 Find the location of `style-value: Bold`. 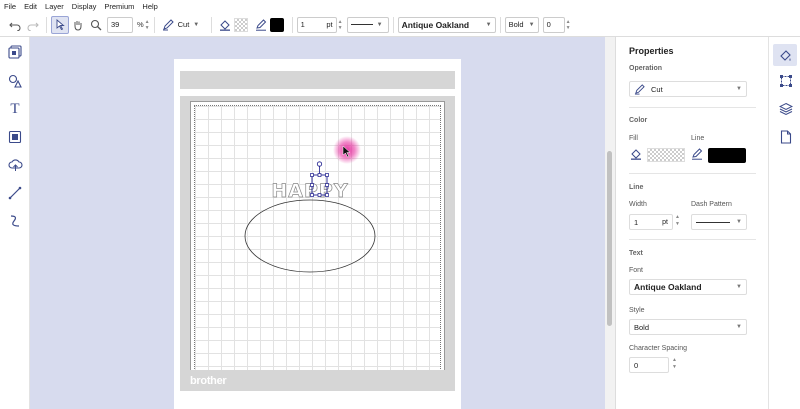

style-value: Bold is located at coordinates (642, 327).